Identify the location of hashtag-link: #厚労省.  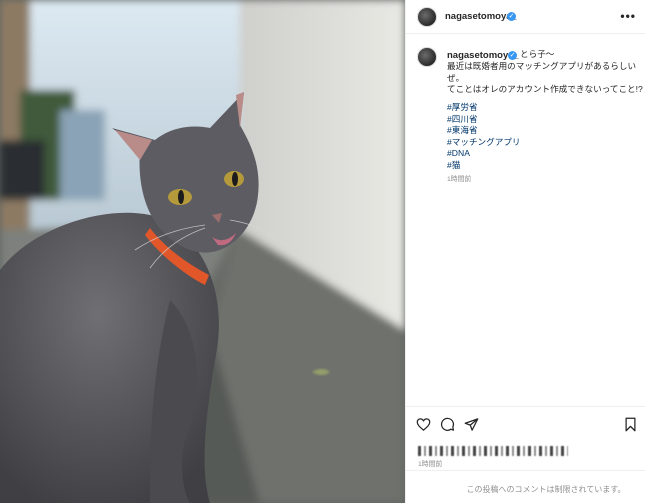
(484, 108).